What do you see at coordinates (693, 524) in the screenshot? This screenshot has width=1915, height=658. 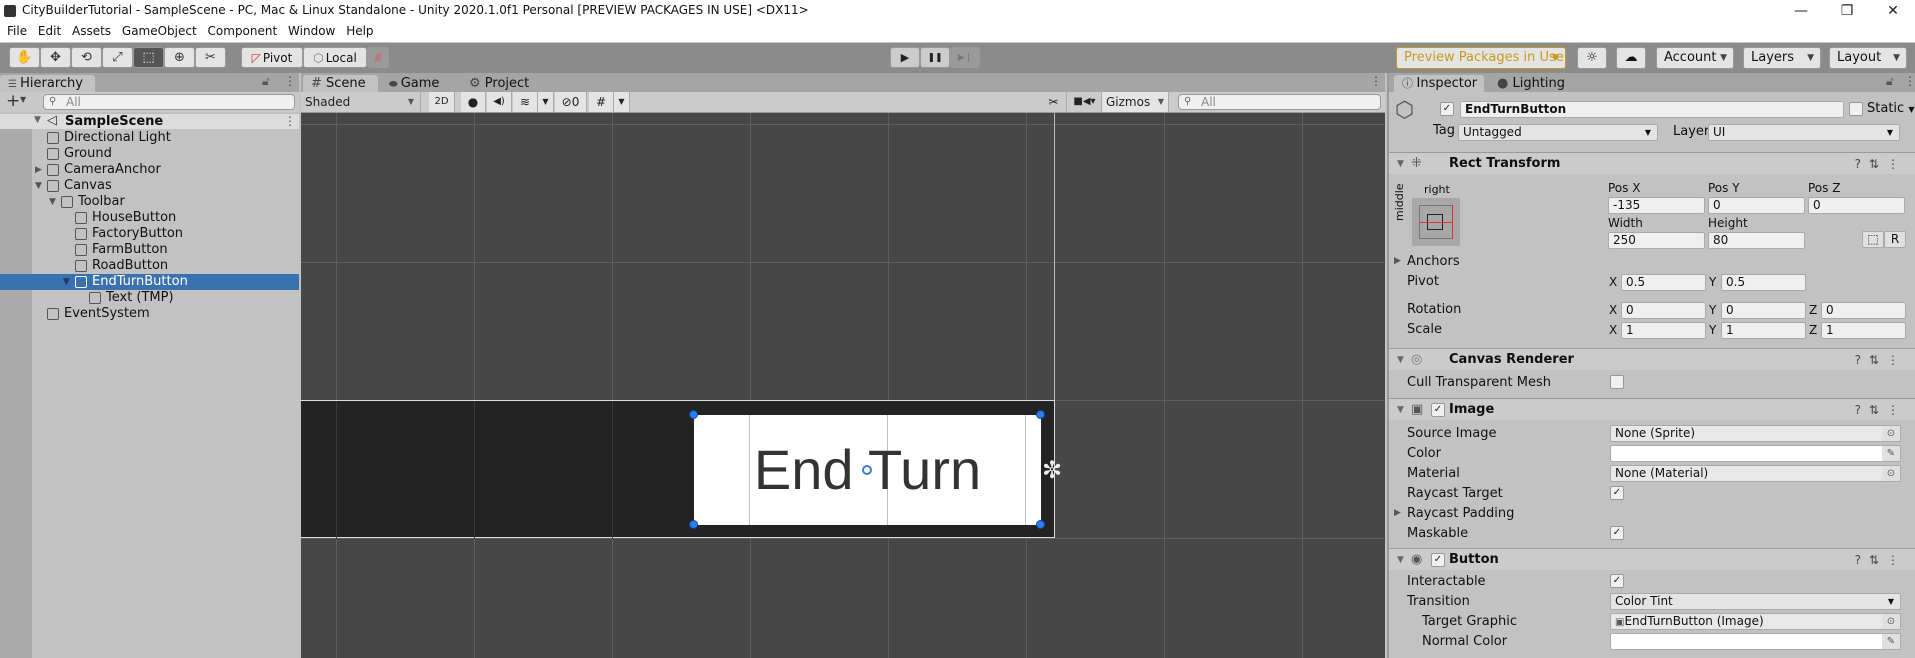 I see `resize-handle-bottom-left` at bounding box center [693, 524].